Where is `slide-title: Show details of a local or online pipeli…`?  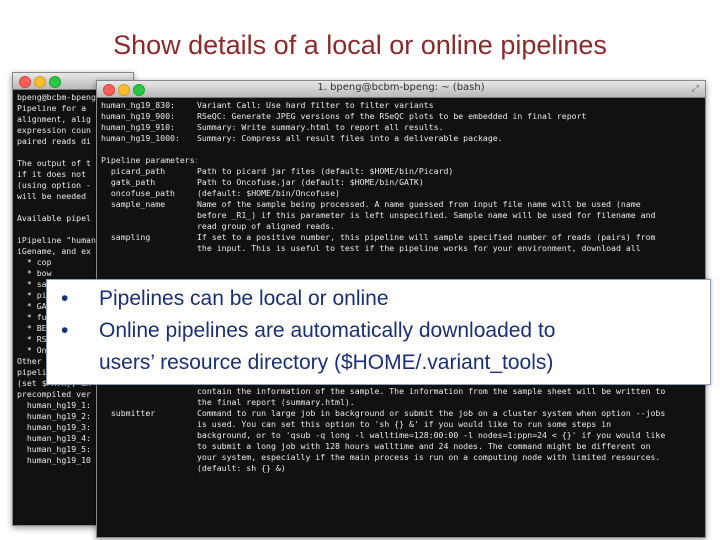
slide-title: Show details of a local or online pipeli… is located at coordinates (360, 45).